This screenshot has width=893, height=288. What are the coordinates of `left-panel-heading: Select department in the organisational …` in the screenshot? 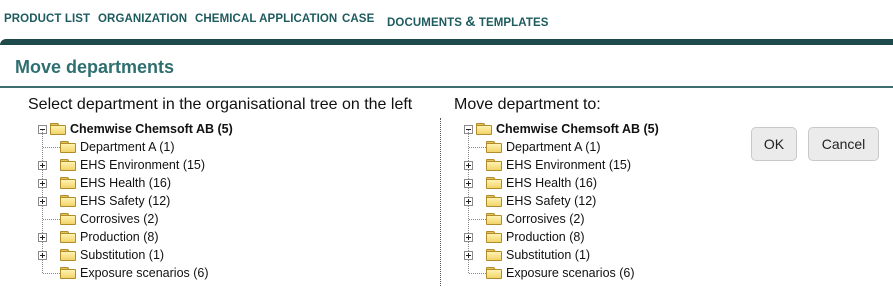 It's located at (220, 104).